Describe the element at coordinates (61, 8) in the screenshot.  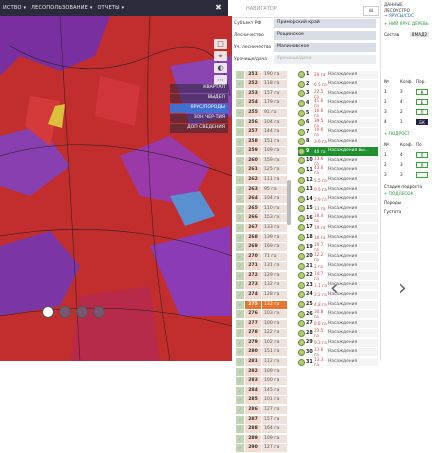
I see `menu-item-forest-use: ЛЕСОПОЛЬЗОВАНИЕ ▾` at that location.